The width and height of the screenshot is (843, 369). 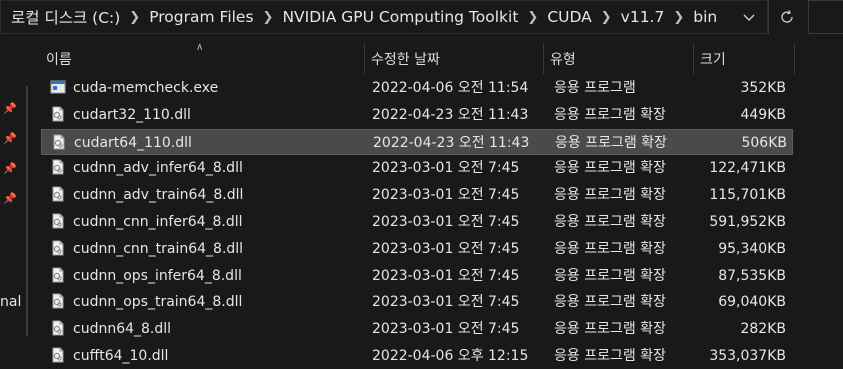 I want to click on breadcrumb-drive: 로컬 디스크 (C:), so click(x=65, y=17).